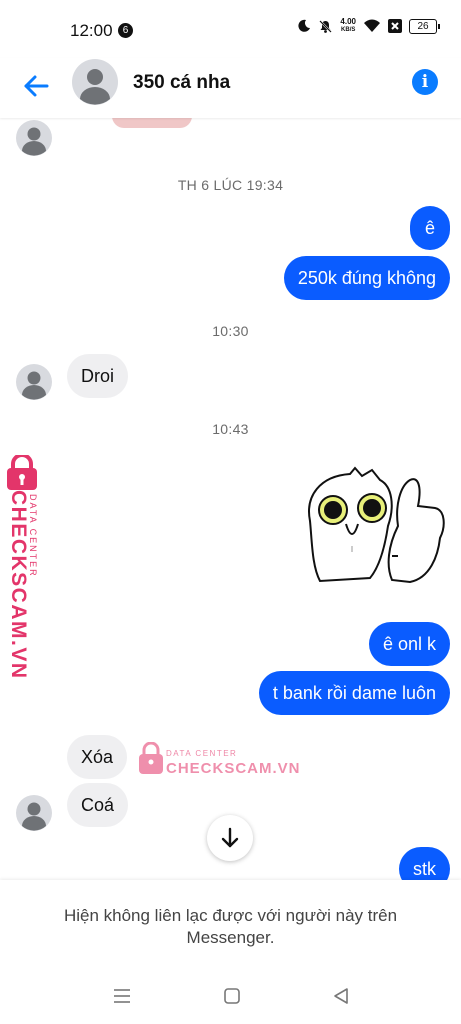 The height and width of the screenshot is (1024, 461). Describe the element at coordinates (348, 30) in the screenshot. I see `network-speed-unit: KB/S` at that location.